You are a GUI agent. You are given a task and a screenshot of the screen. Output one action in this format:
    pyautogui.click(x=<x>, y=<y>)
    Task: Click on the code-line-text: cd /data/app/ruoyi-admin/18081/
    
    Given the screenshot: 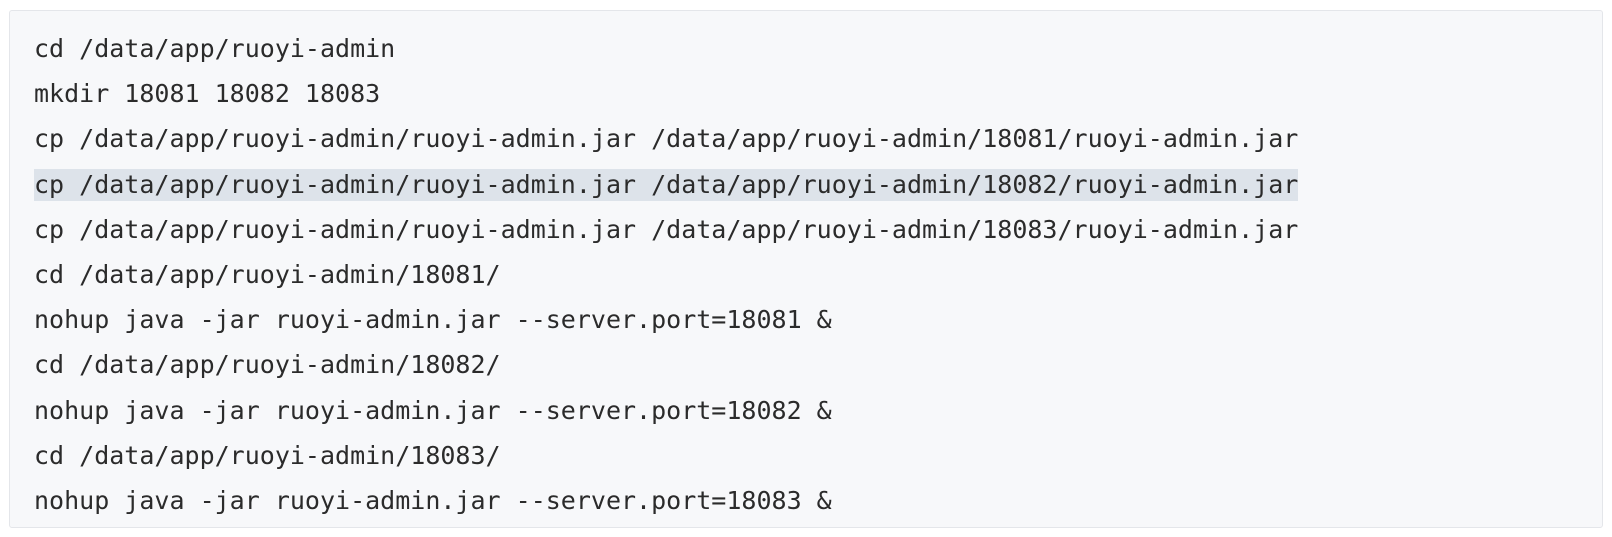 What is the action you would take?
    pyautogui.click(x=267, y=274)
    